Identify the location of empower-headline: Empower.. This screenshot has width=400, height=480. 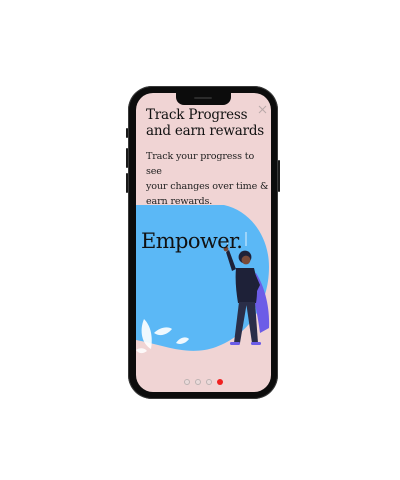
(192, 241).